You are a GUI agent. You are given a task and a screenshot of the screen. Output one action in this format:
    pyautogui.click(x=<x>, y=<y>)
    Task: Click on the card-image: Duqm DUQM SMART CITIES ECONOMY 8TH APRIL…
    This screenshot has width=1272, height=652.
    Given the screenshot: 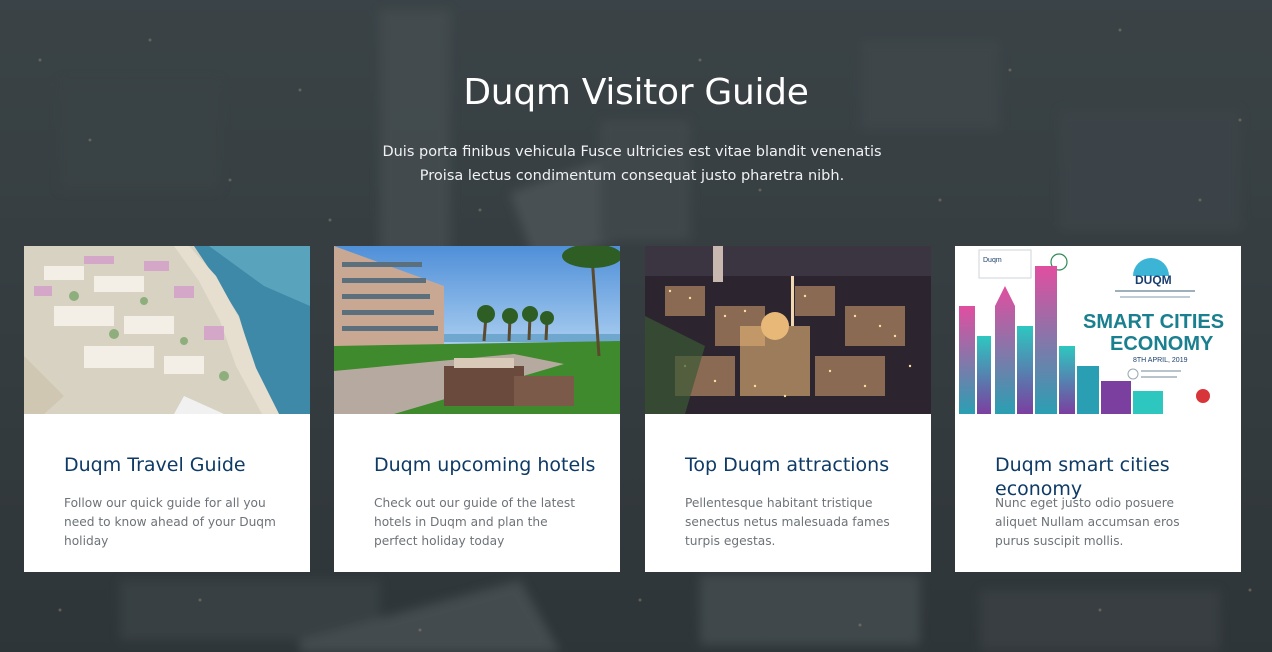 What is the action you would take?
    pyautogui.click(x=1098, y=330)
    